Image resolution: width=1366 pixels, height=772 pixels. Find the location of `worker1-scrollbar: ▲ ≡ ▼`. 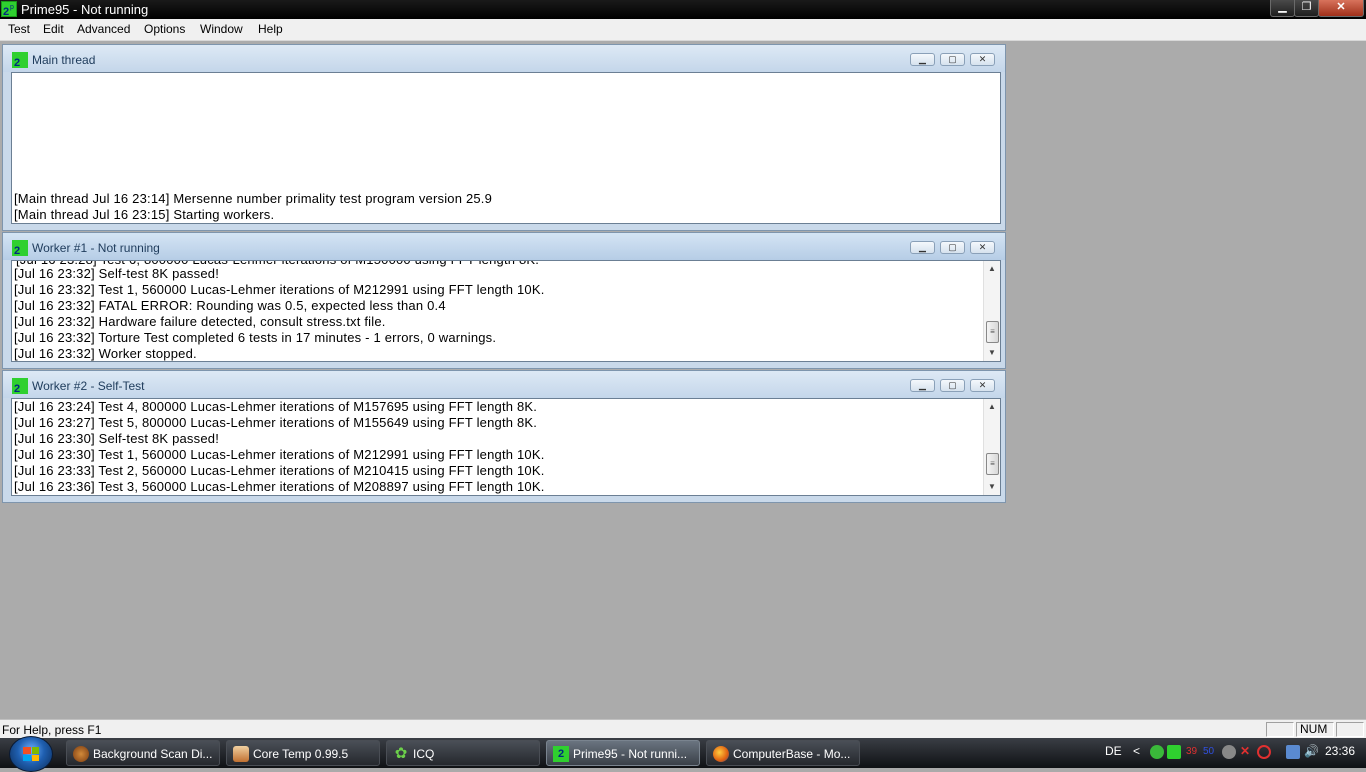

worker1-scrollbar: ▲ ≡ ▼ is located at coordinates (991, 311).